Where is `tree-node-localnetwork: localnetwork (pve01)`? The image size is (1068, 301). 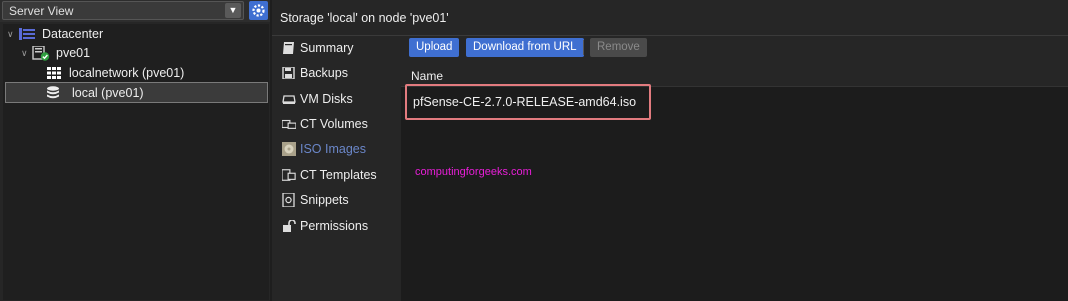
tree-node-localnetwork: localnetwork (pve01) is located at coordinates (145, 73).